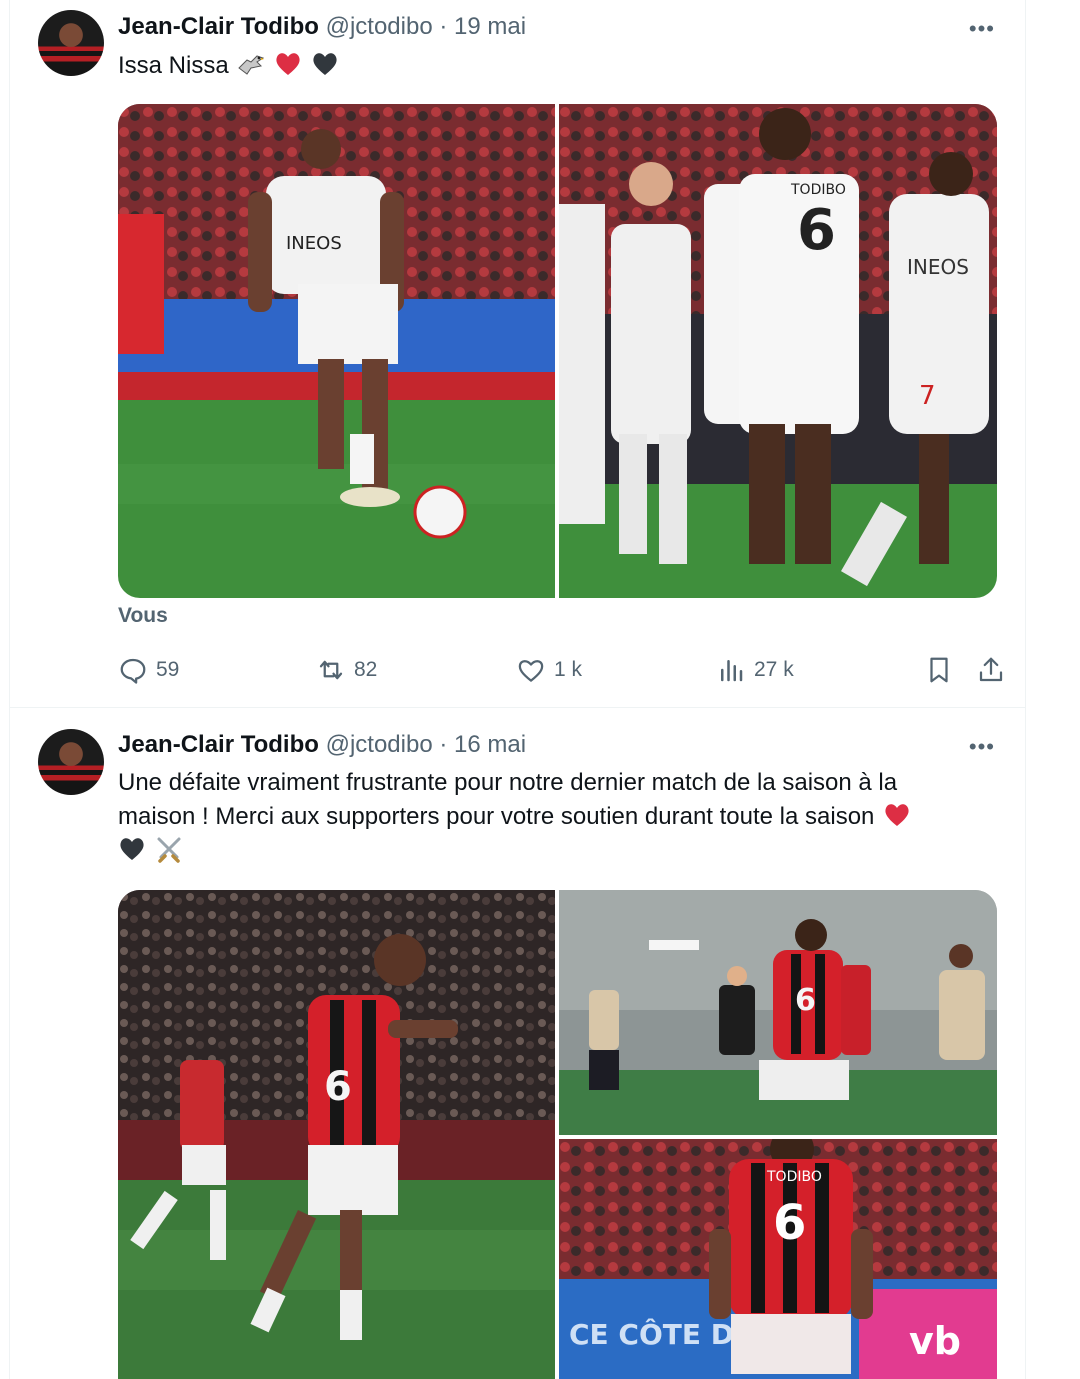 This screenshot has width=1080, height=1379. I want to click on svg-text: vb, so click(935, 1341).